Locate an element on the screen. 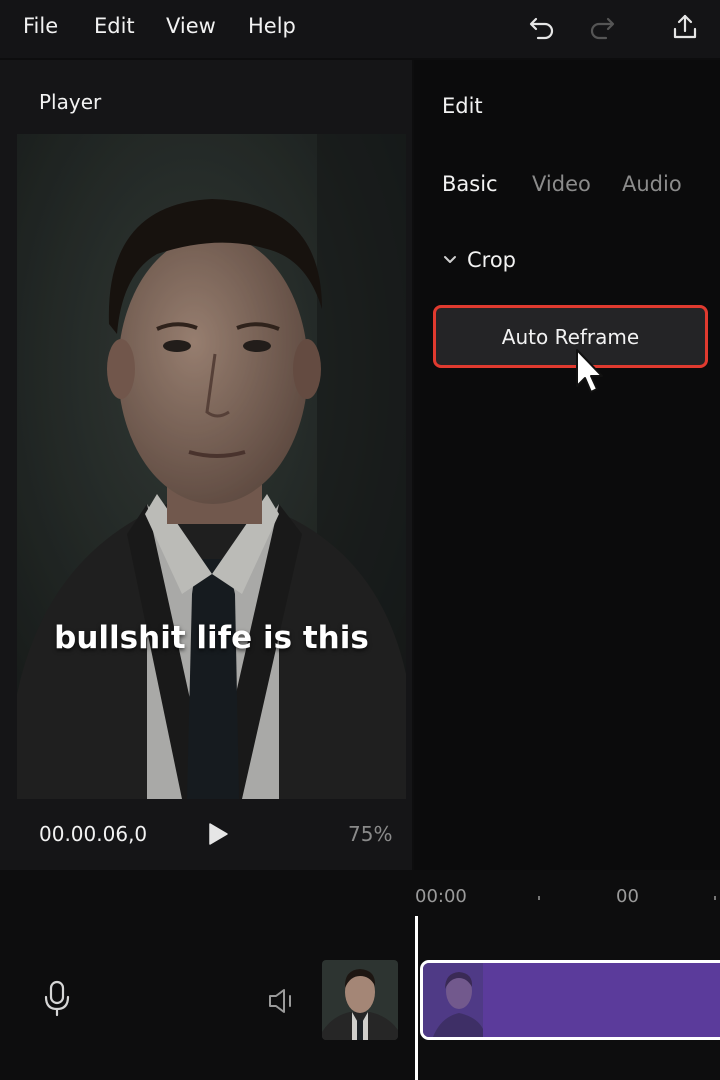 The height and width of the screenshot is (1080, 720). video-thumbnail is located at coordinates (360, 1000).